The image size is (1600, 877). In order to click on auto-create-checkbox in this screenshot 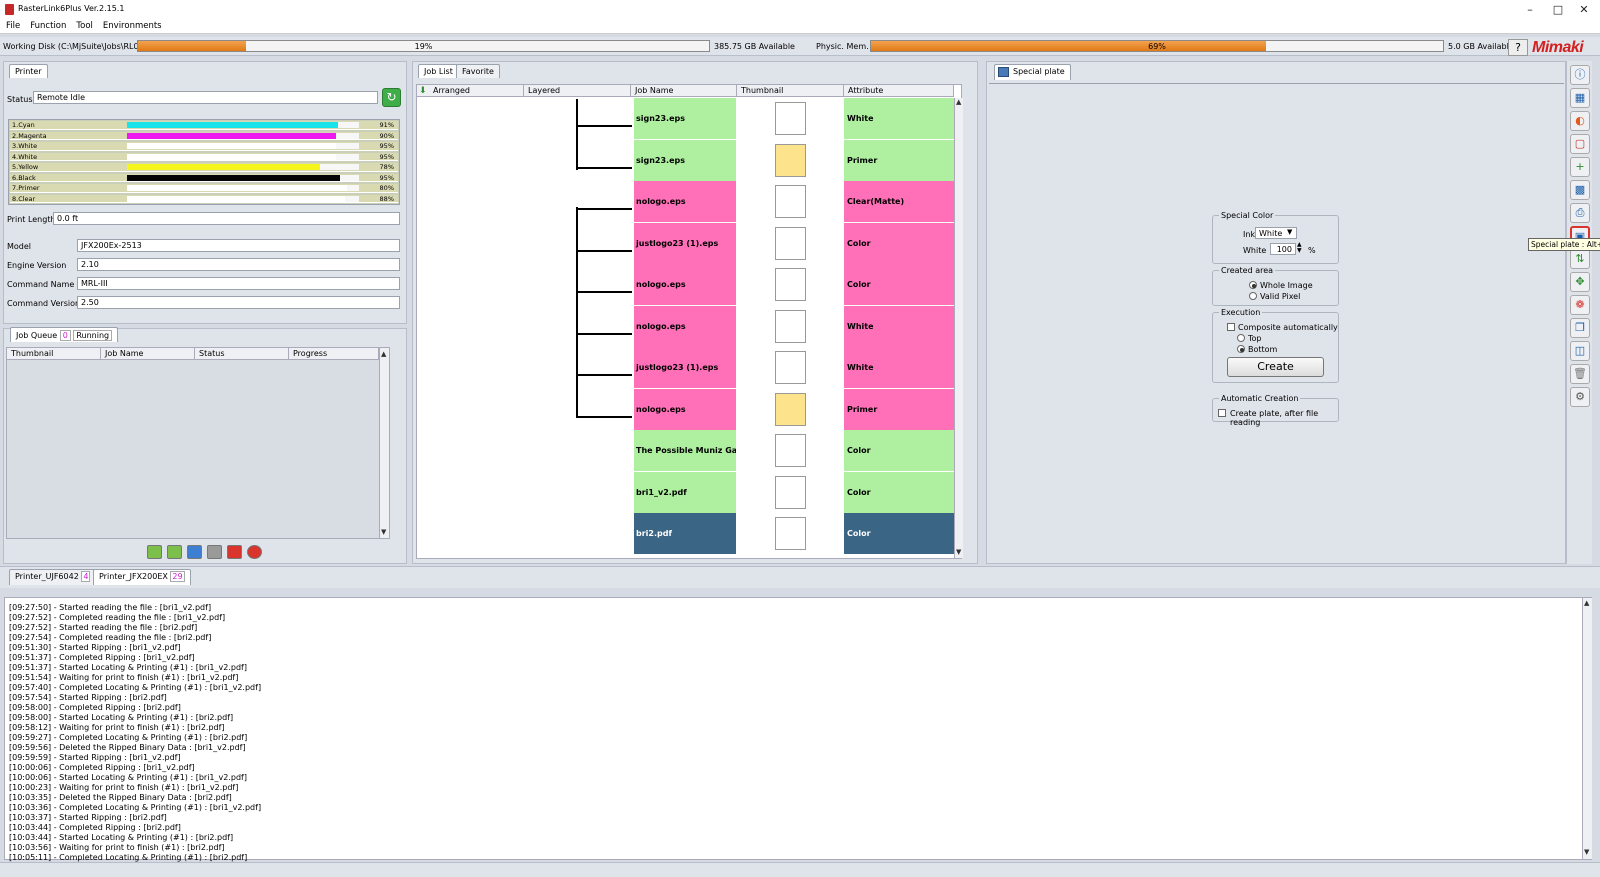, I will do `click(1222, 413)`.